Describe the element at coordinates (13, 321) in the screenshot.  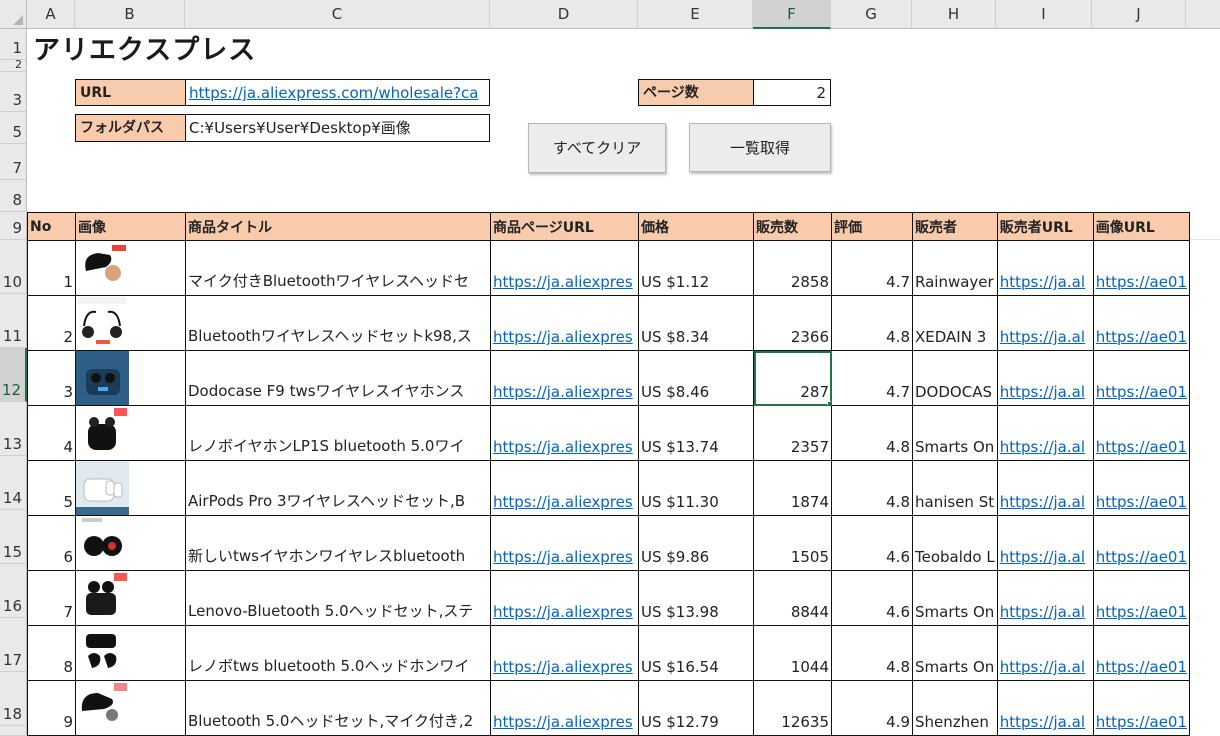
I see `row-header-11: 11` at that location.